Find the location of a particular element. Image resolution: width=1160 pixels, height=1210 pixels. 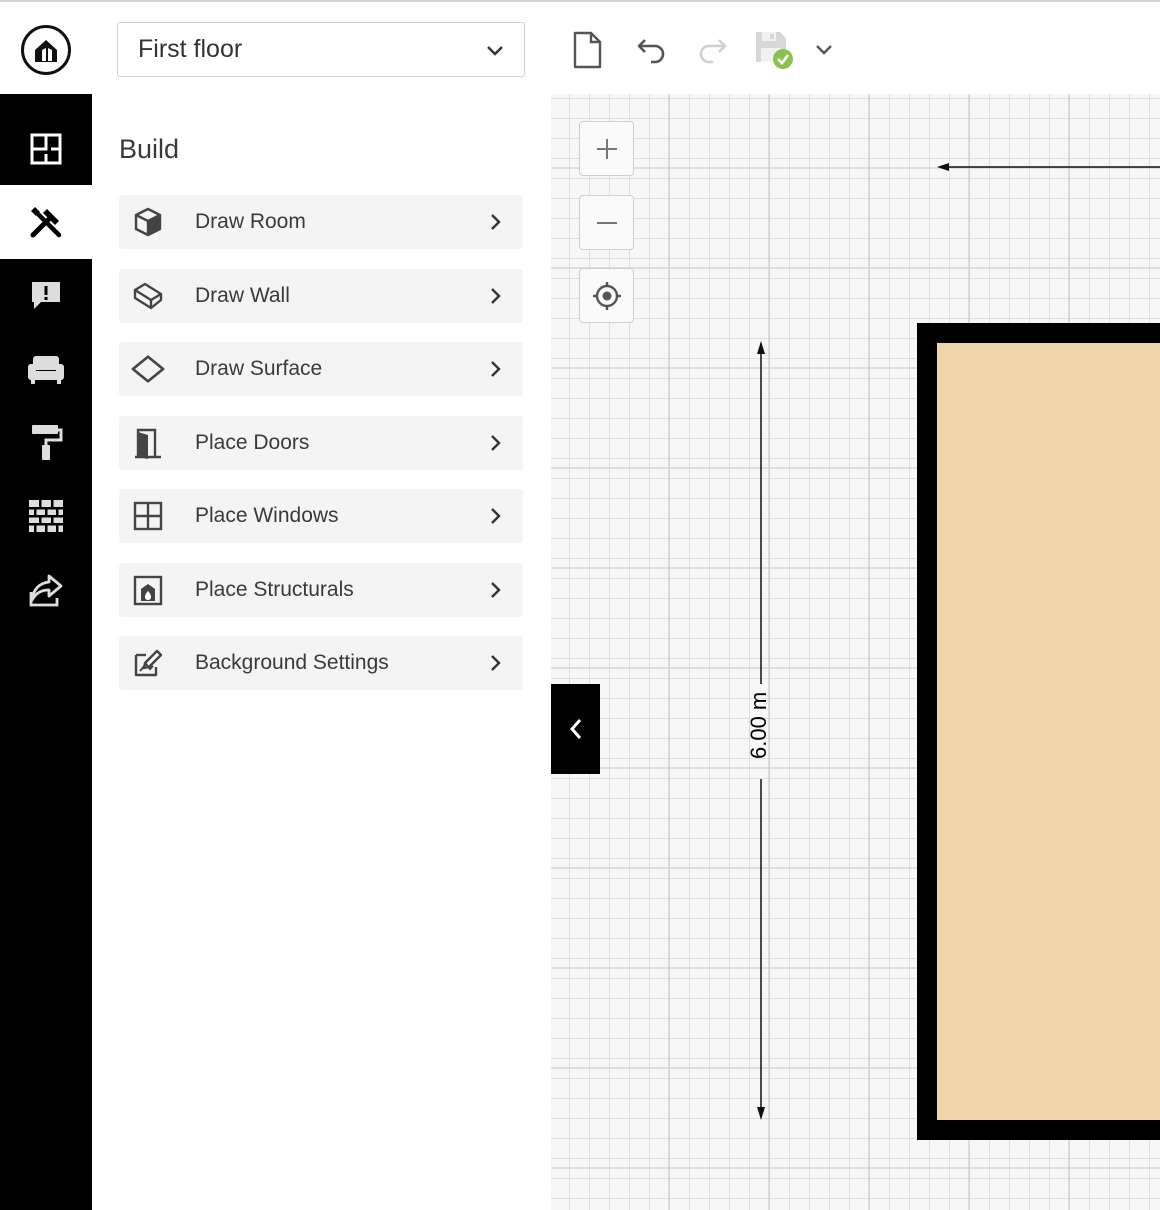

new-document-button is located at coordinates (587, 50).